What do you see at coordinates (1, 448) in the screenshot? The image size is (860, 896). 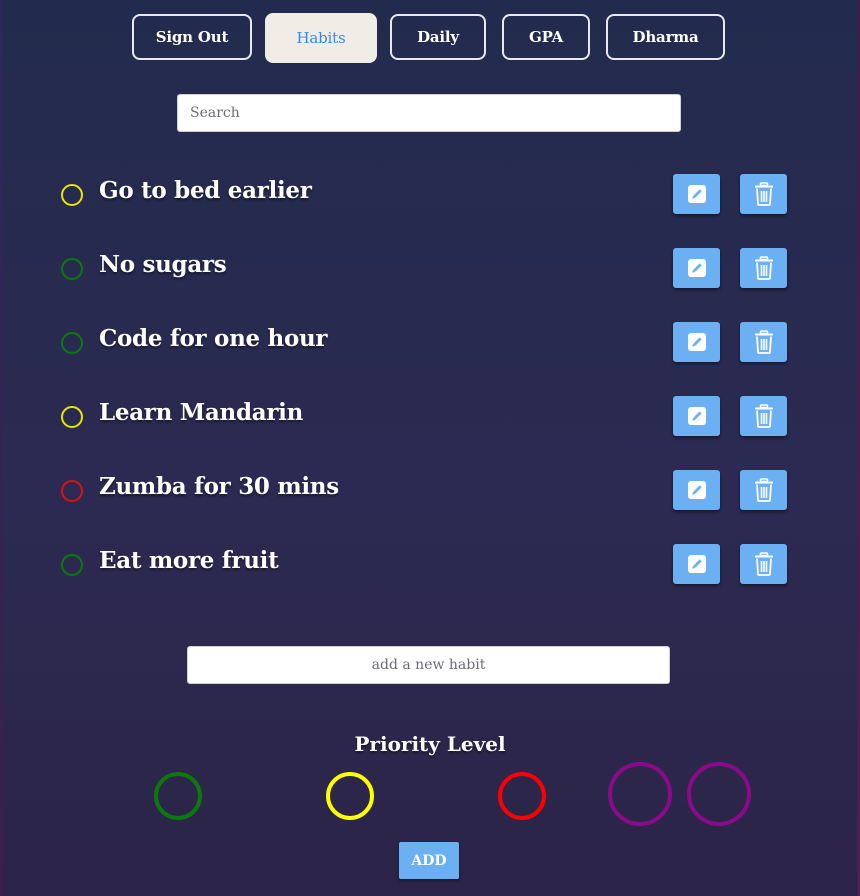 I see `left-border` at bounding box center [1, 448].